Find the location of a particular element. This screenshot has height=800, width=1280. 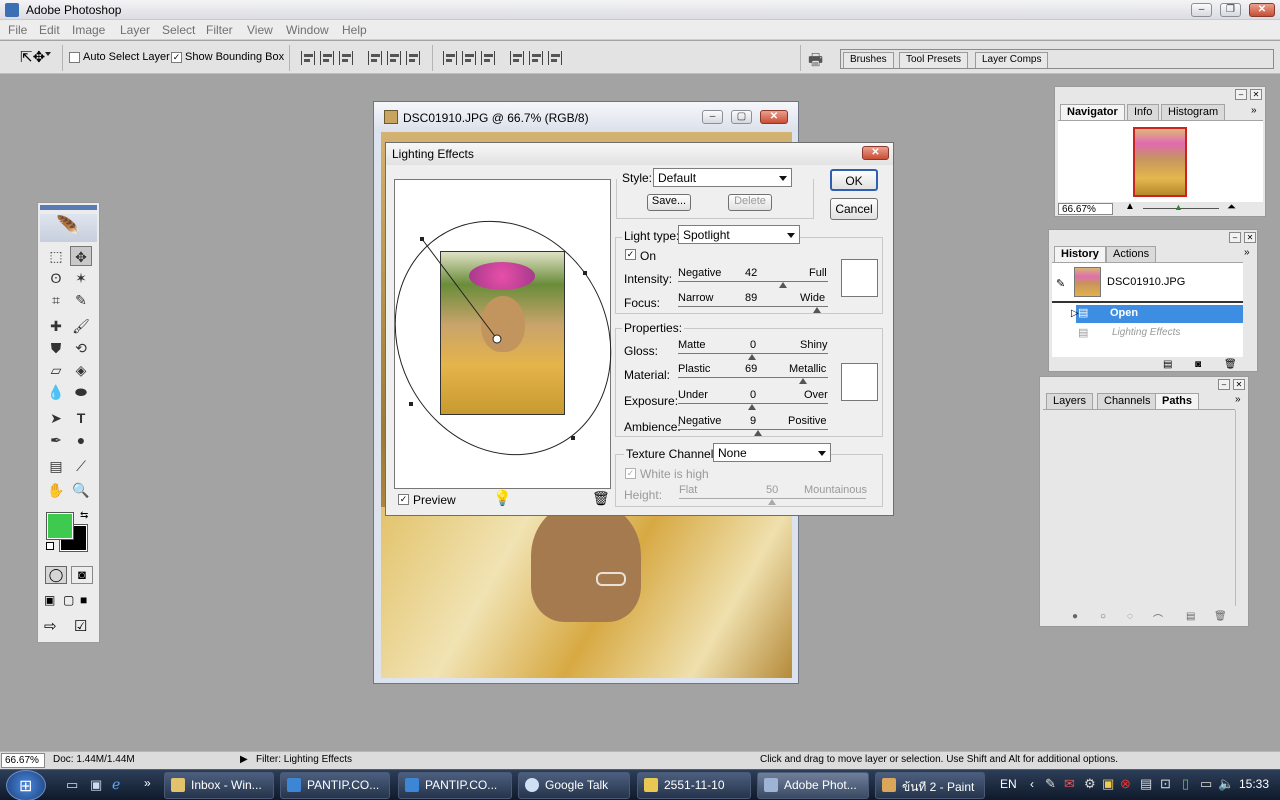

stroke-path-icon: ○ is located at coordinates (1103, 616).